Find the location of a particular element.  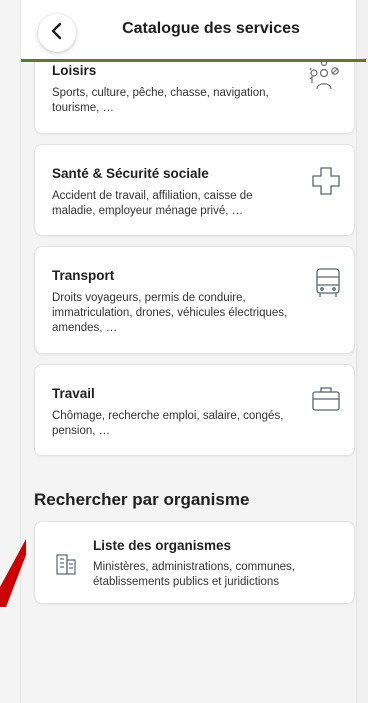

building-icon is located at coordinates (66, 566).